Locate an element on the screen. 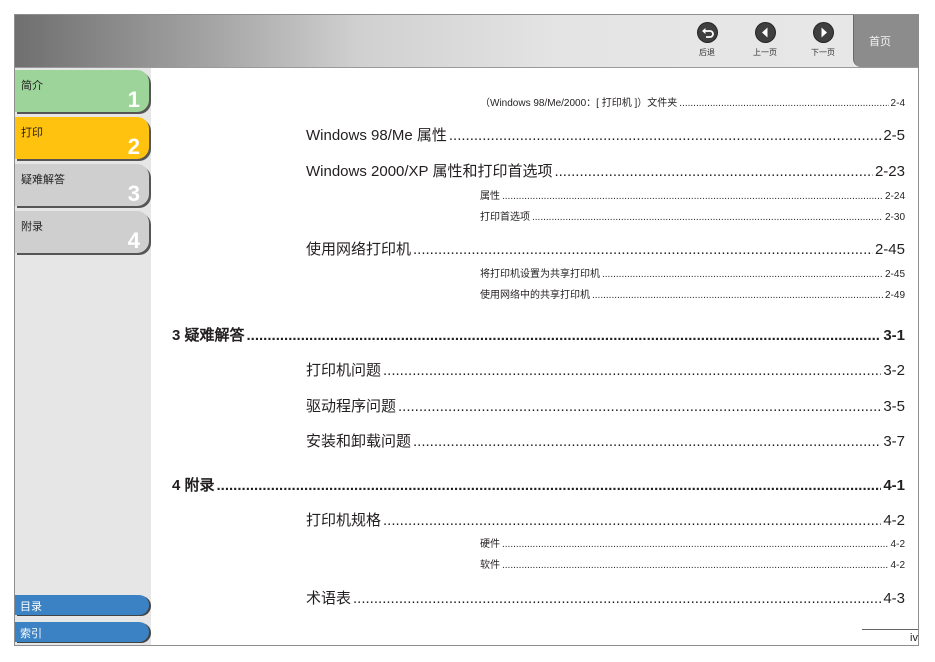  toc-entry: 打印机问题 3-2 is located at coordinates (605, 369).